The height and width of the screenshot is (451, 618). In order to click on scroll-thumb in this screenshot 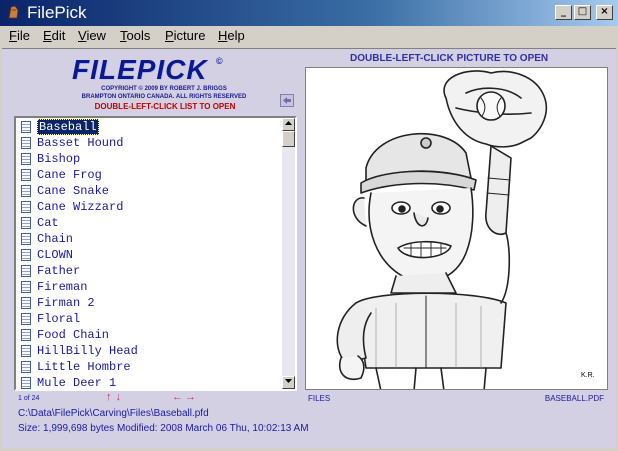, I will do `click(288, 139)`.